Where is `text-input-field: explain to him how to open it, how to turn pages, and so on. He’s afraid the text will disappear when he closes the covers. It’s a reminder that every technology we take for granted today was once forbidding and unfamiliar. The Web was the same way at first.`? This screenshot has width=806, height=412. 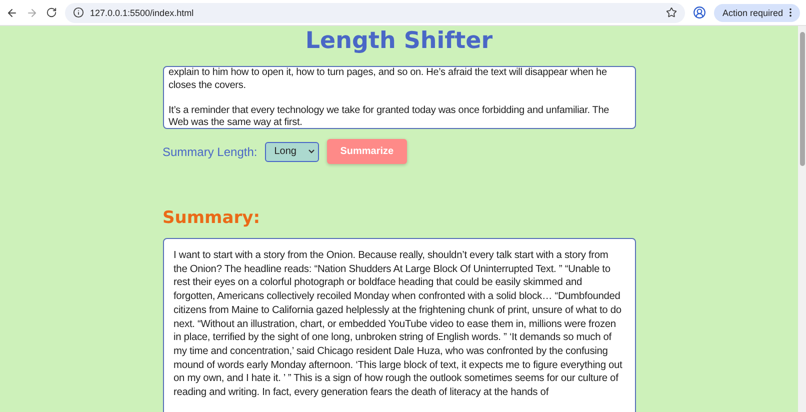 text-input-field: explain to him how to open it, how to turn pages, and so on. He’s afraid the text will disappear when he closes the covers. It’s a reminder that every technology we take for granted today was once forbidding and unfamiliar. The Web was the same way at first. is located at coordinates (399, 97).